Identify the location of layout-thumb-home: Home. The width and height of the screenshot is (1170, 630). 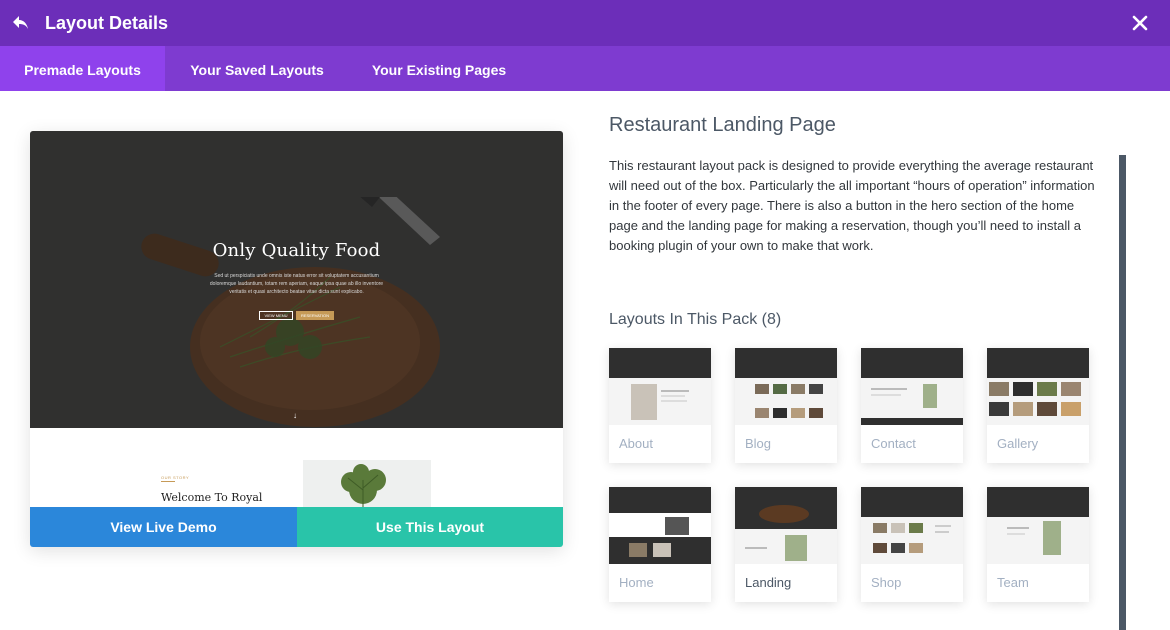
(660, 544).